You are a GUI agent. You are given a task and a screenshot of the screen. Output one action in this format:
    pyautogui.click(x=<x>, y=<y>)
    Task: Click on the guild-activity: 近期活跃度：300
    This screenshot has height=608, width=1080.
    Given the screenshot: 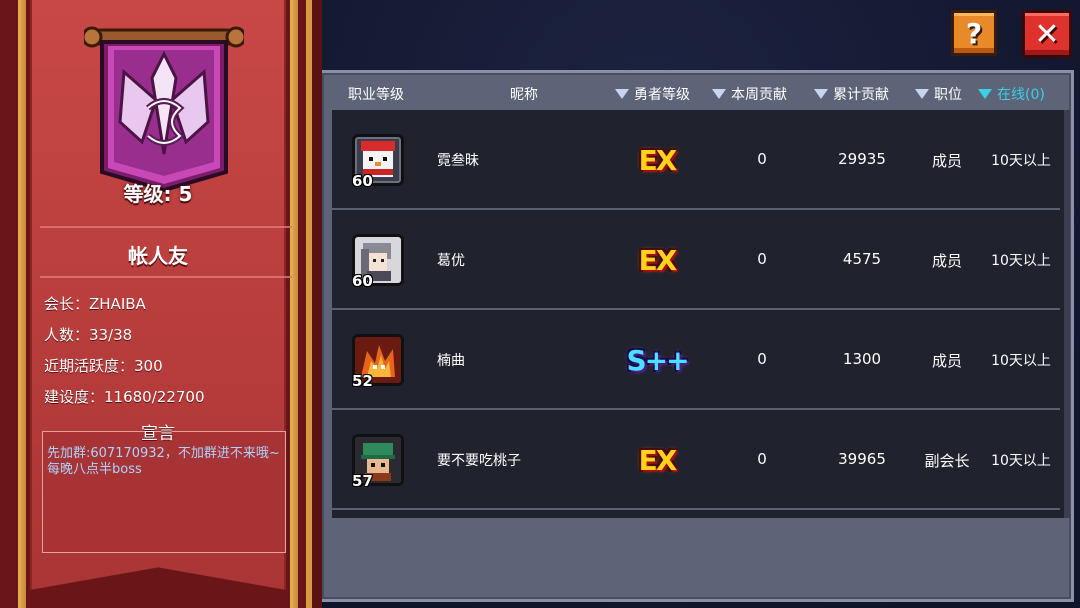 What is the action you would take?
    pyautogui.click(x=103, y=366)
    